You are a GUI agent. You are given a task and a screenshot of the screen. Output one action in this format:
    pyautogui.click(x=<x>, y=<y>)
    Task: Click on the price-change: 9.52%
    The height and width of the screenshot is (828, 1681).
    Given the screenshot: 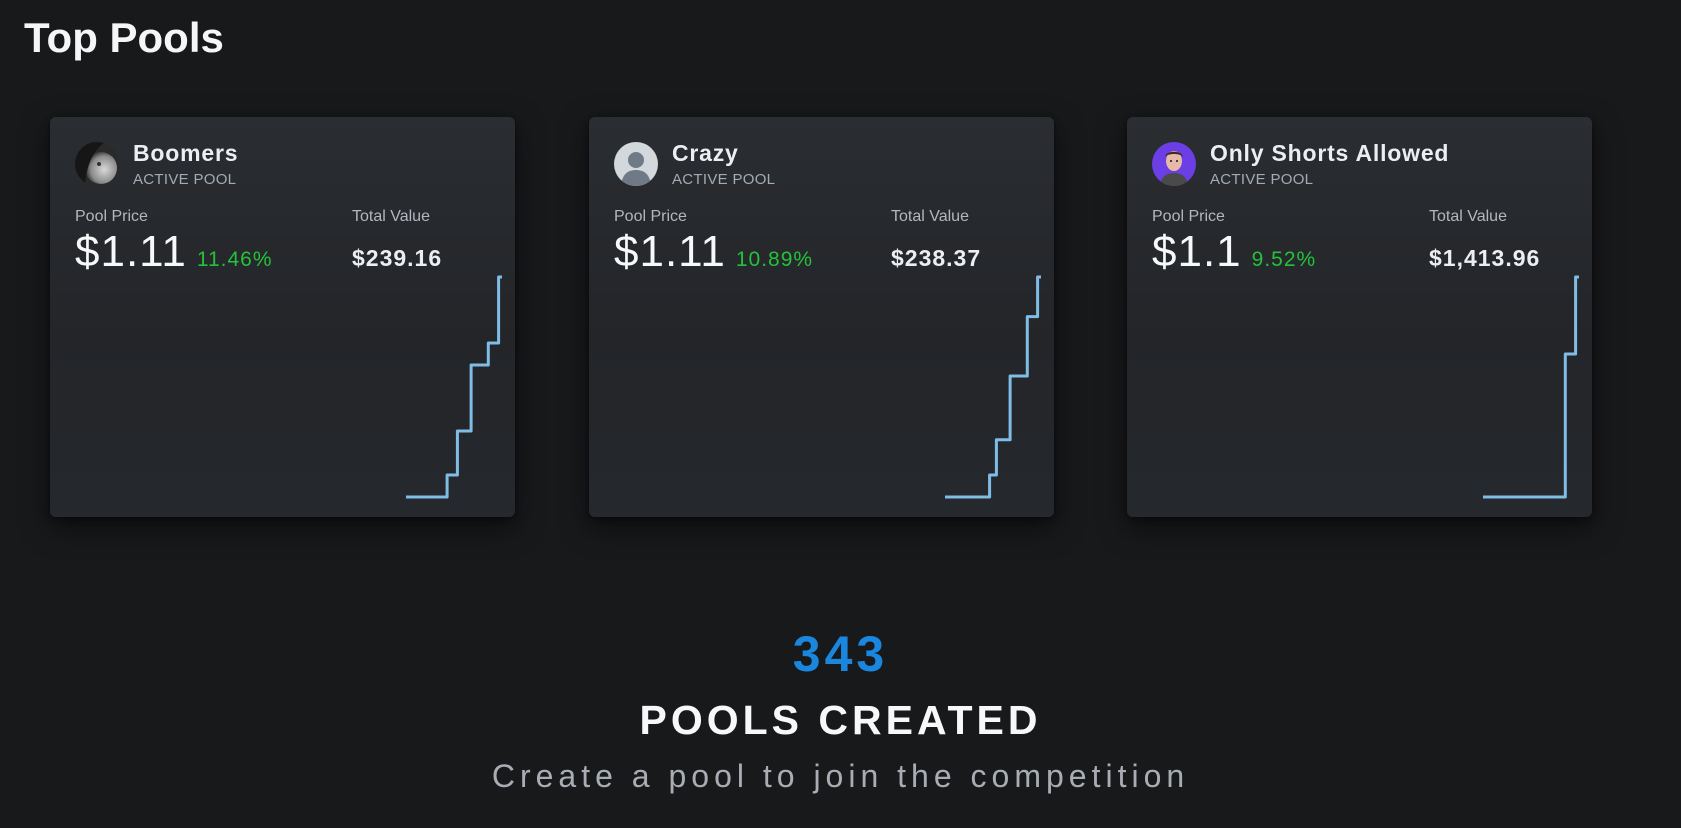 What is the action you would take?
    pyautogui.click(x=1284, y=259)
    